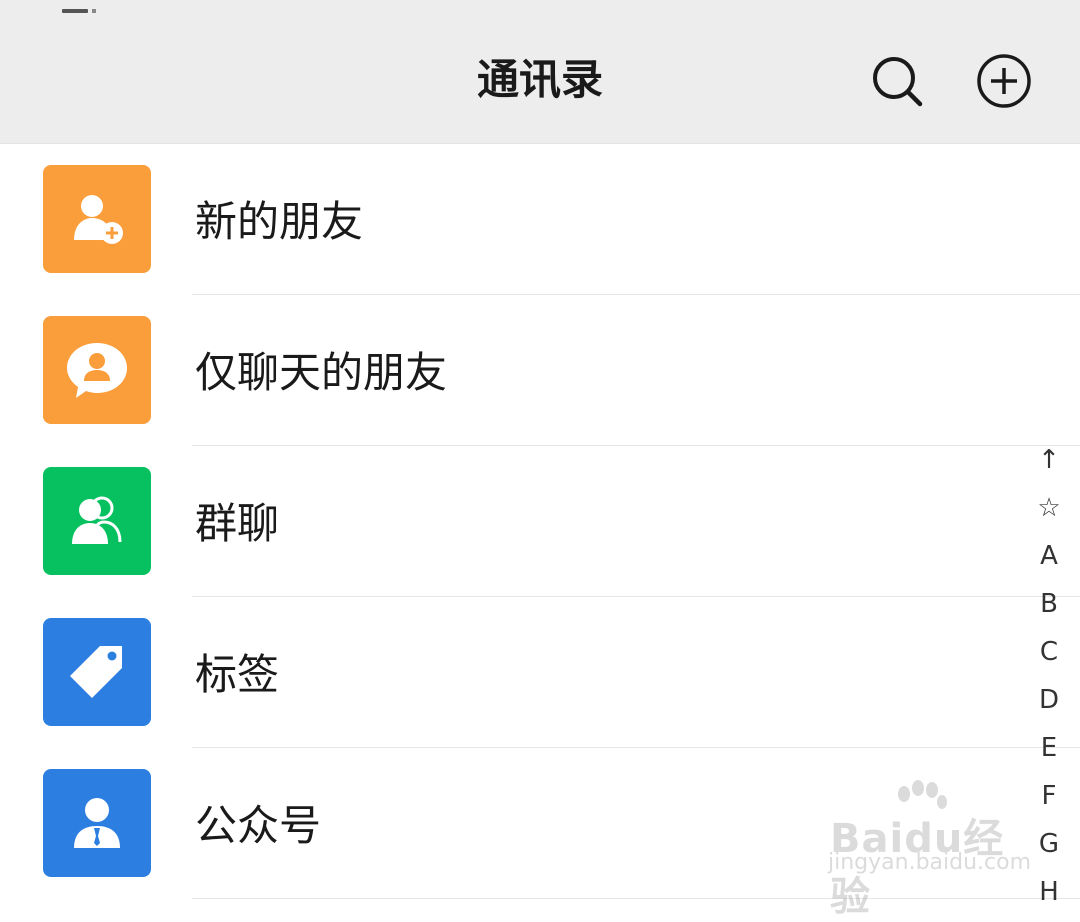 Image resolution: width=1080 pixels, height=922 pixels. What do you see at coordinates (97, 219) in the screenshot?
I see `add-friend-icon` at bounding box center [97, 219].